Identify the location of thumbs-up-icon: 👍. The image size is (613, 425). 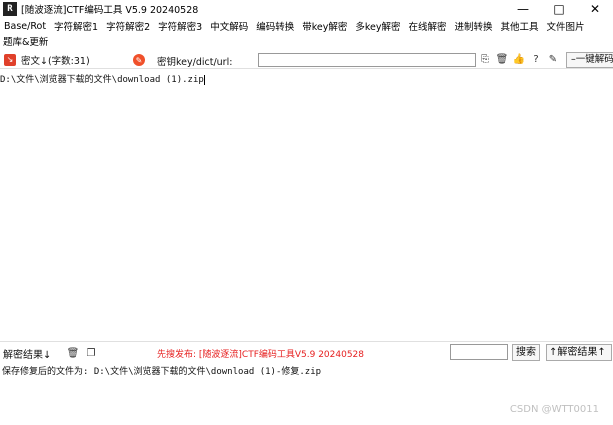
(519, 59).